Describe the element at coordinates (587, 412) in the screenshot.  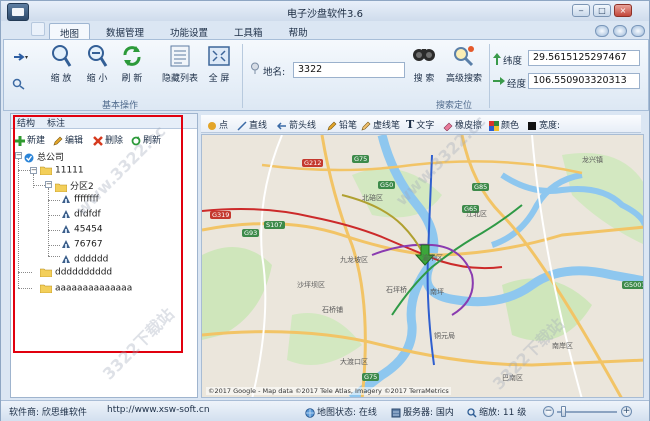
I see `zoom-slider-track` at that location.